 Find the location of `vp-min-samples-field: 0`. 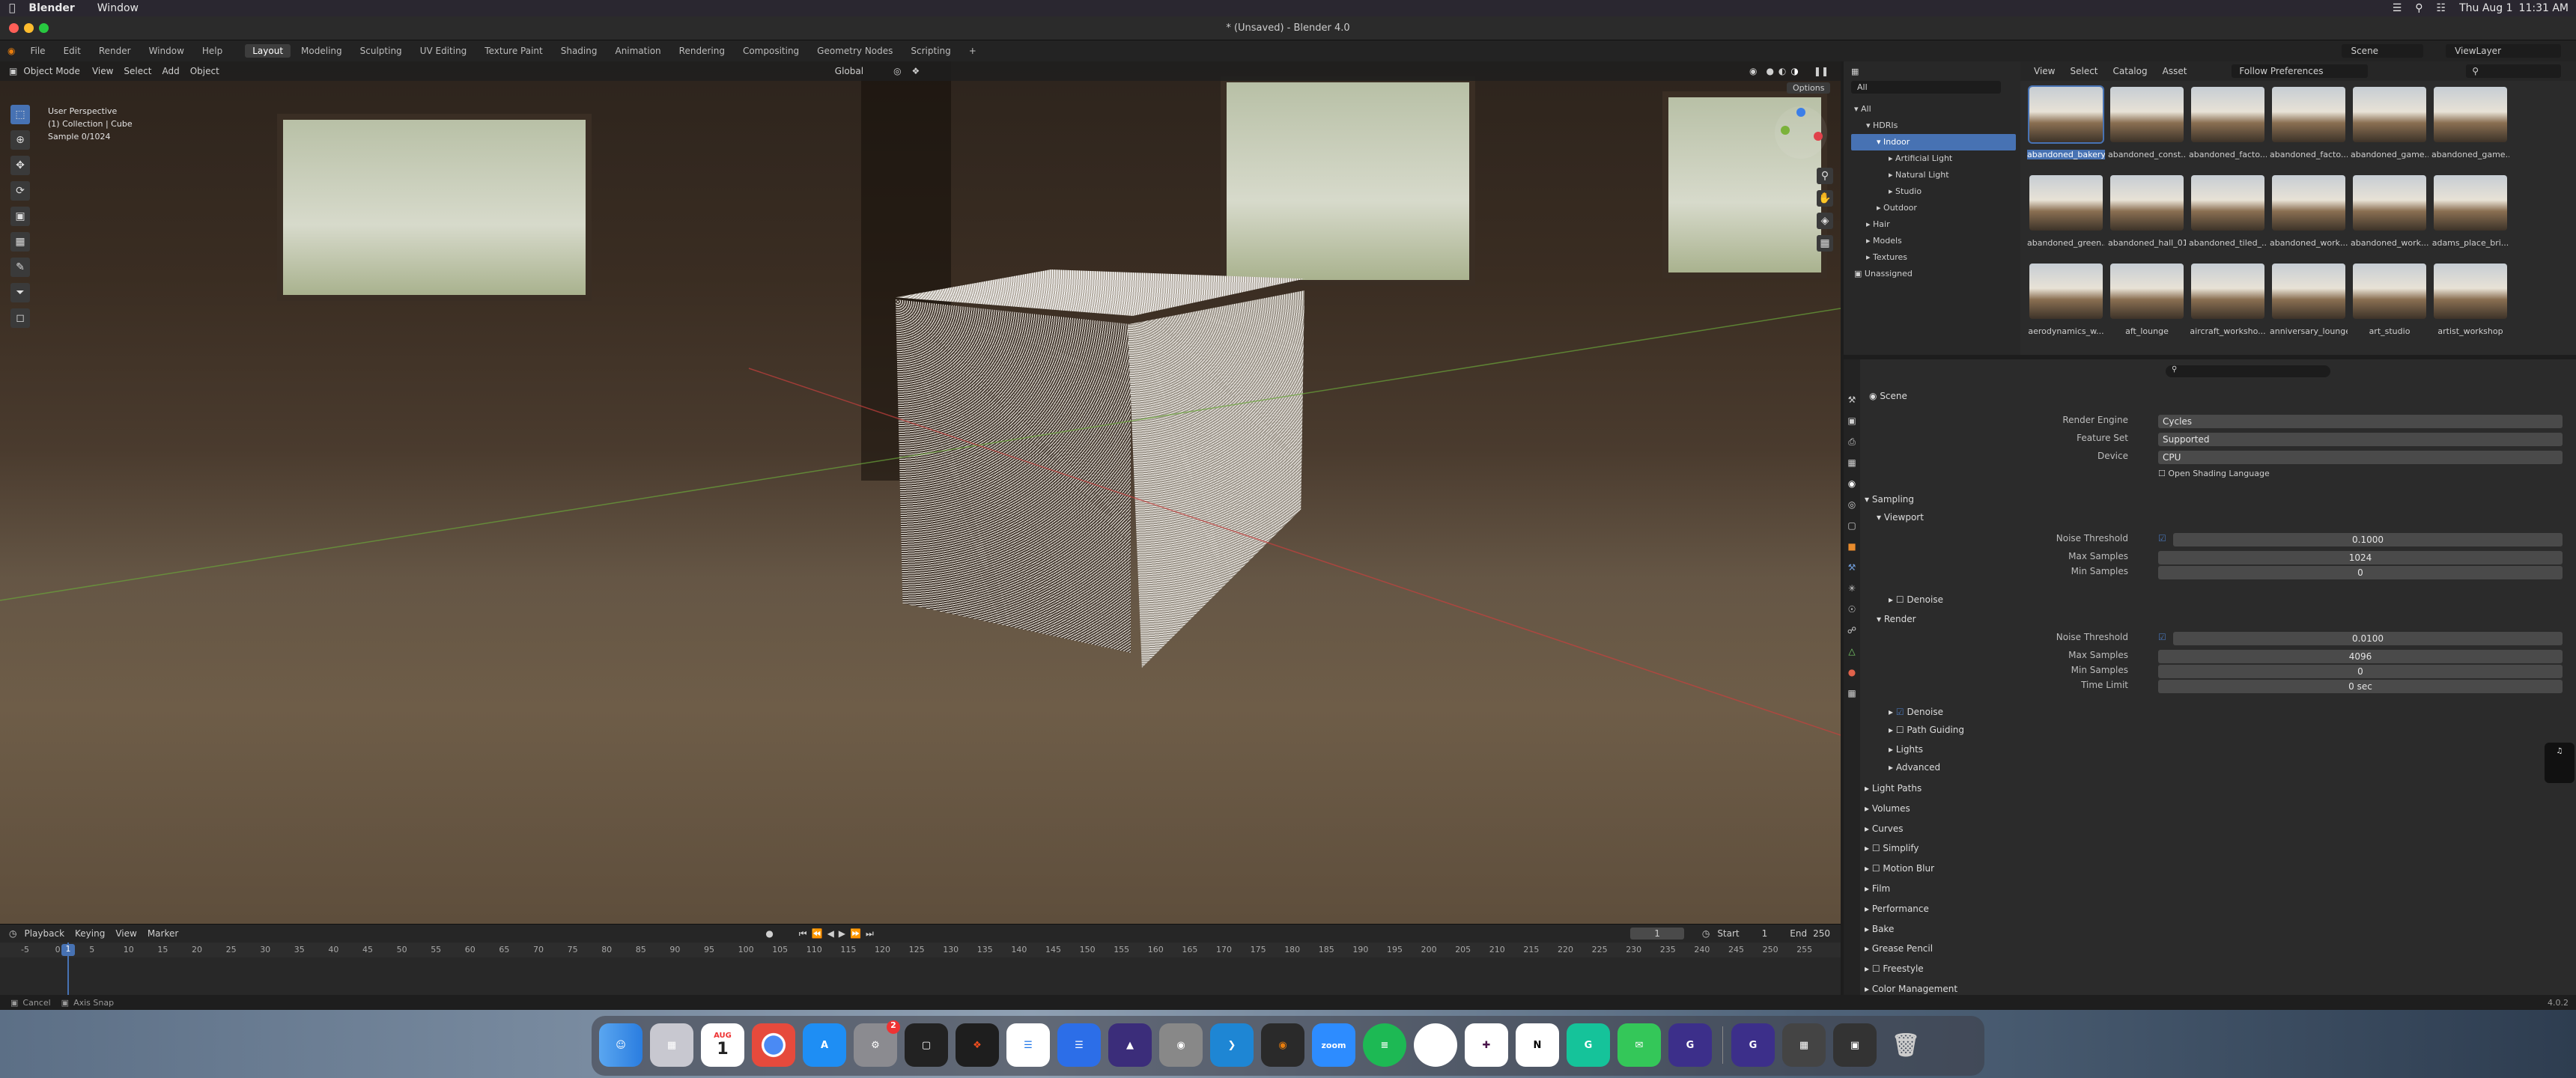

vp-min-samples-field: 0 is located at coordinates (2360, 572).